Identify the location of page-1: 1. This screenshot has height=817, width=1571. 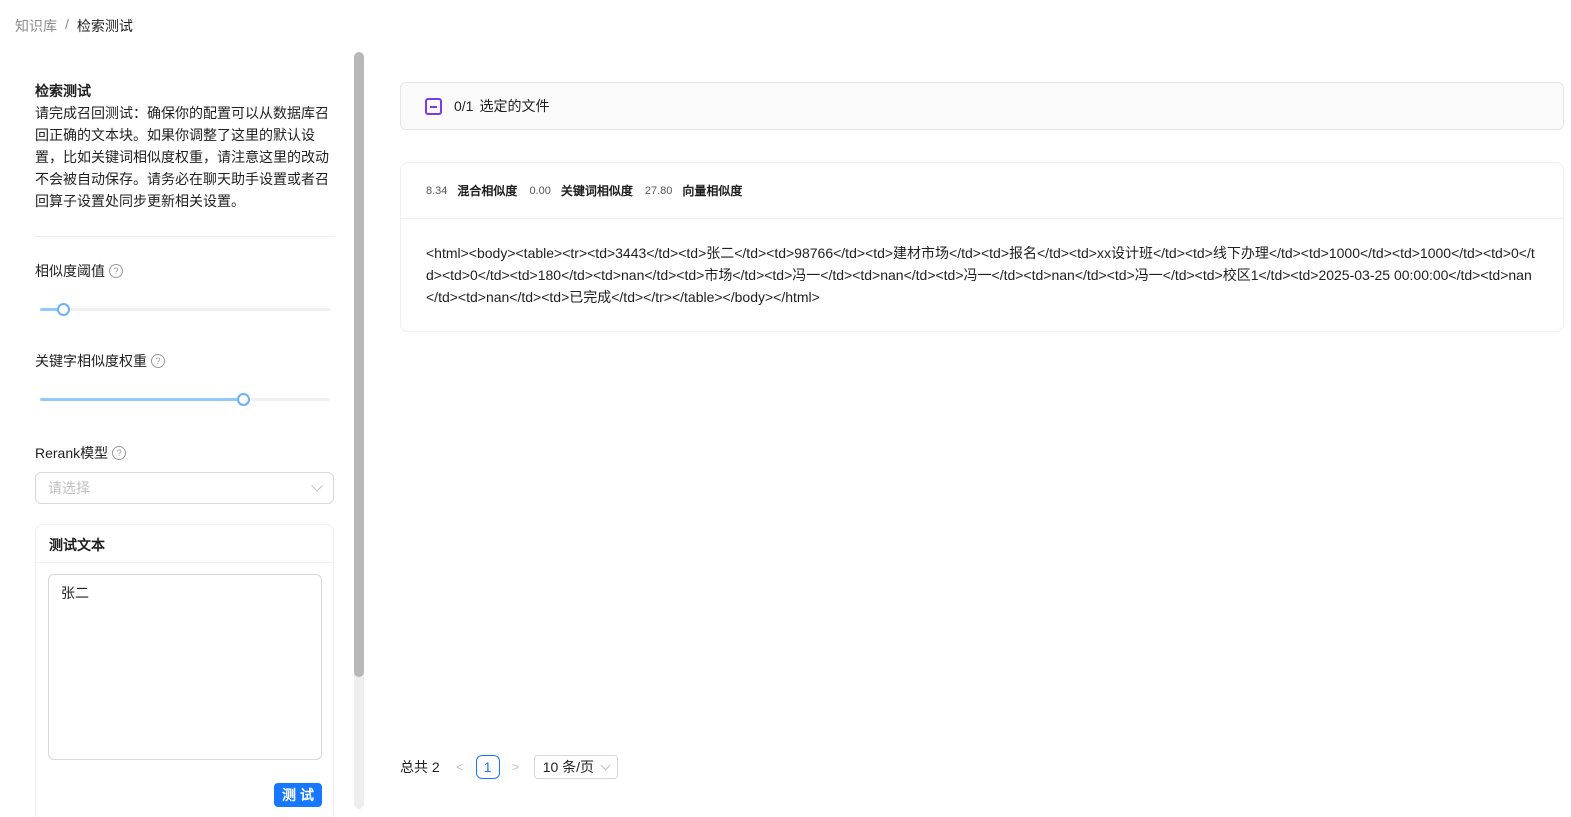
(487, 767).